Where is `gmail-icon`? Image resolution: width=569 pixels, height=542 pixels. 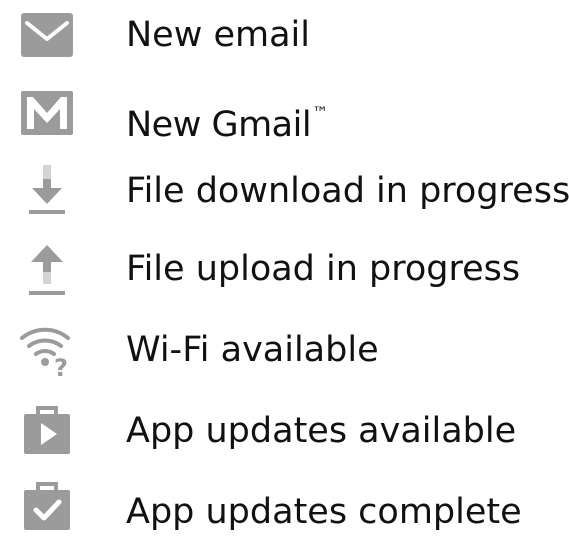 gmail-icon is located at coordinates (47, 113).